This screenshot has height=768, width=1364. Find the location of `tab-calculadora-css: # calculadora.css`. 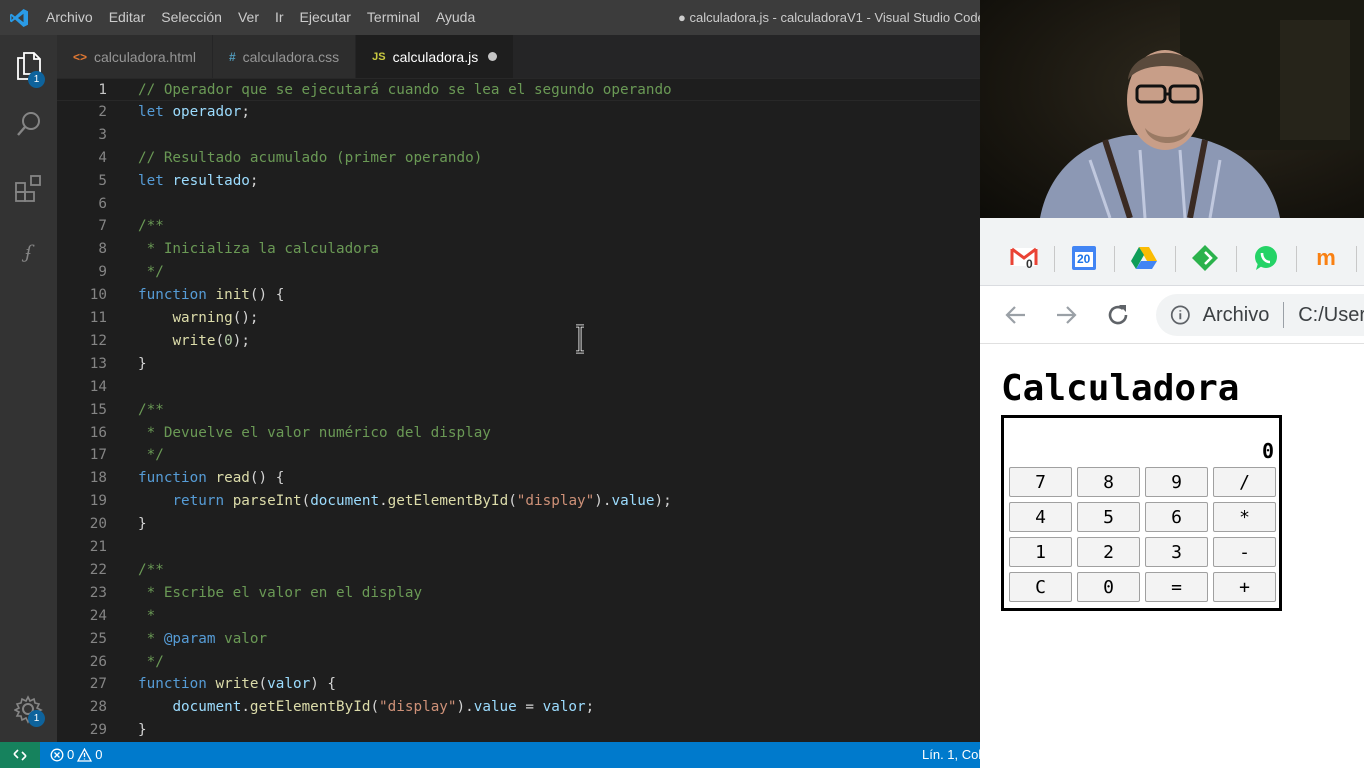

tab-calculadora-css: # calculadora.css is located at coordinates (284, 56).